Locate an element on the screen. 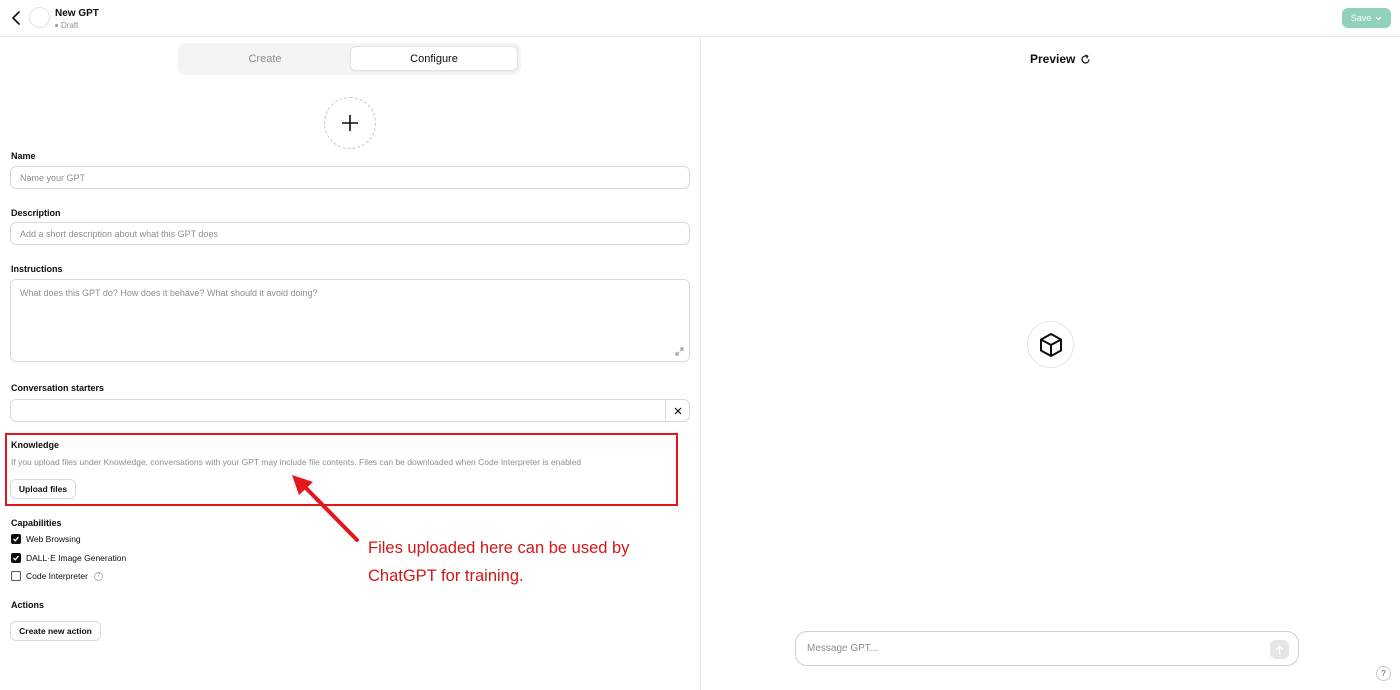 This screenshot has height=690, width=1400. capabilities-label: Capabilities is located at coordinates (36, 523).